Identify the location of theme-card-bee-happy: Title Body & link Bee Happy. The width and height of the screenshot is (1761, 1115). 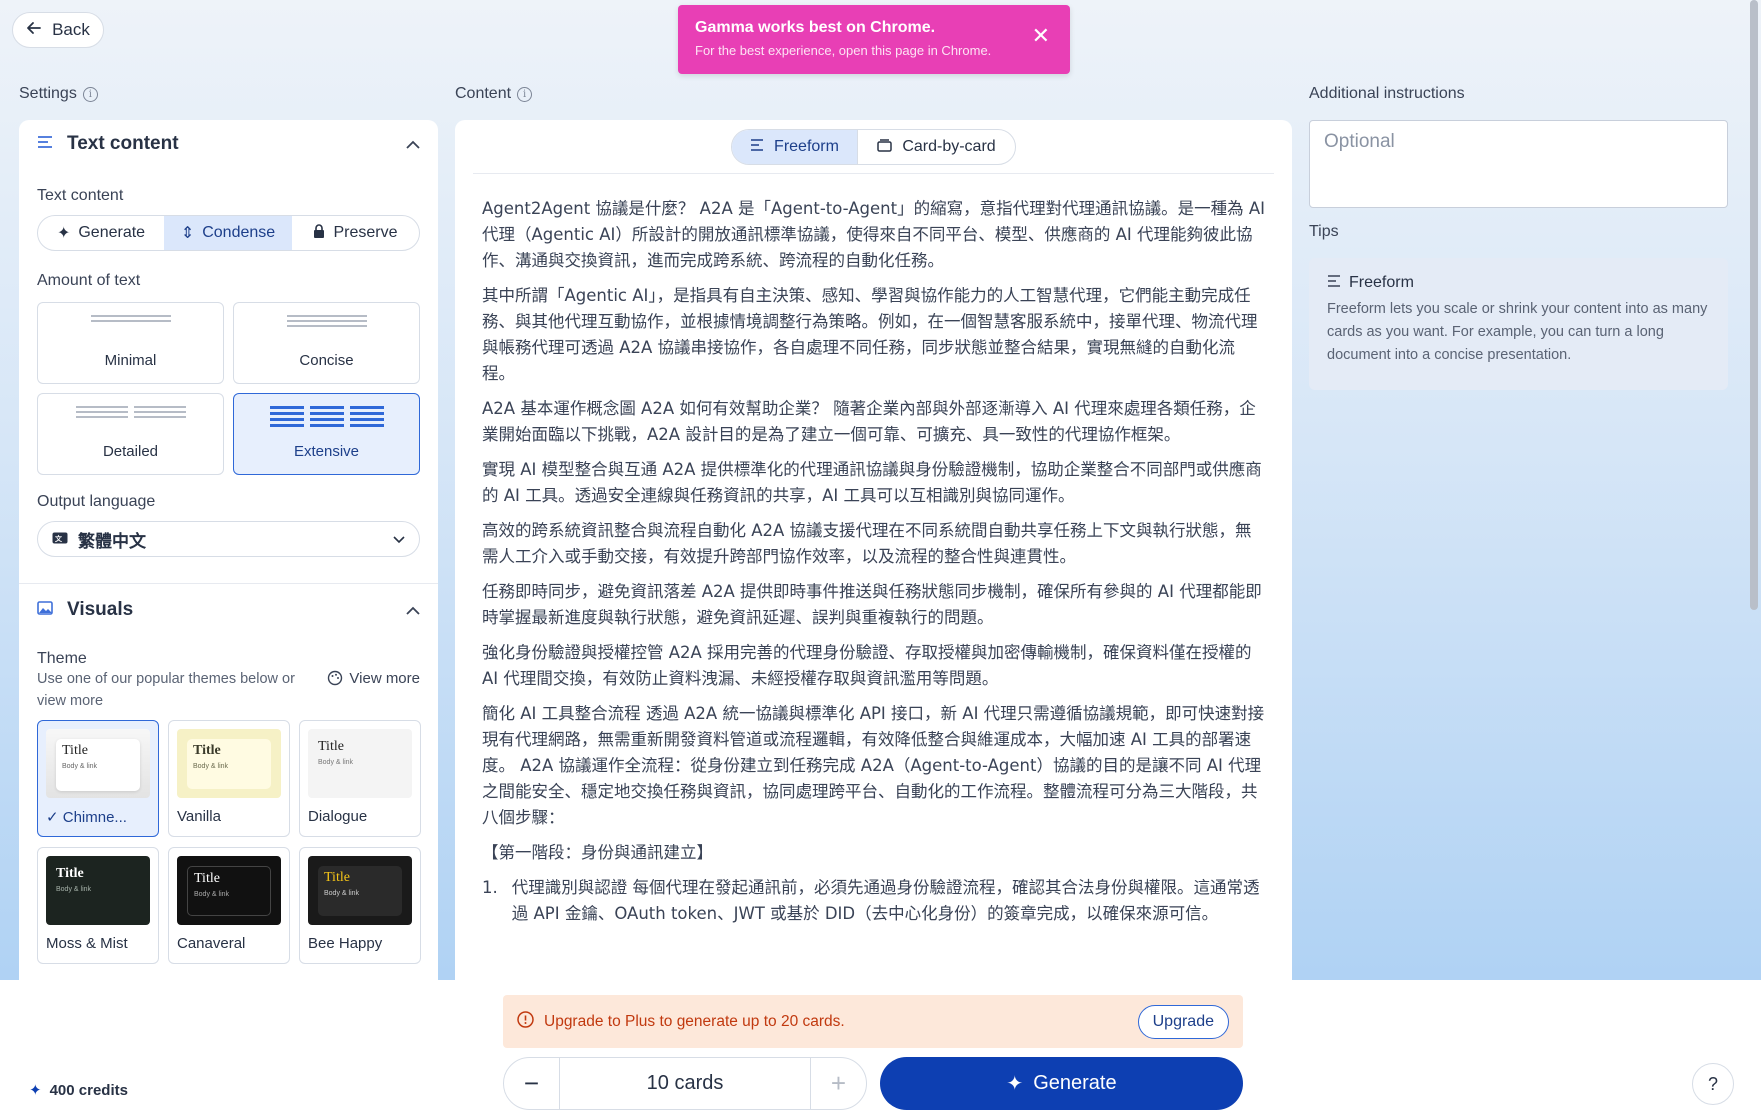
(360, 905).